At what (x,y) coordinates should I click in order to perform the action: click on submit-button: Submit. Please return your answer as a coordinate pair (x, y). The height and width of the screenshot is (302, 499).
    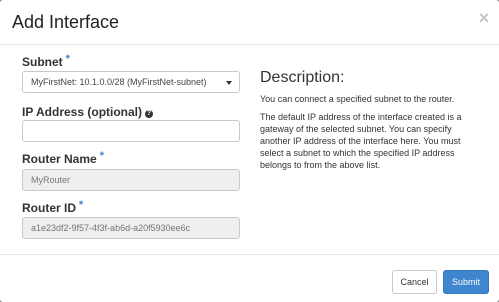
    Looking at the image, I should click on (466, 282).